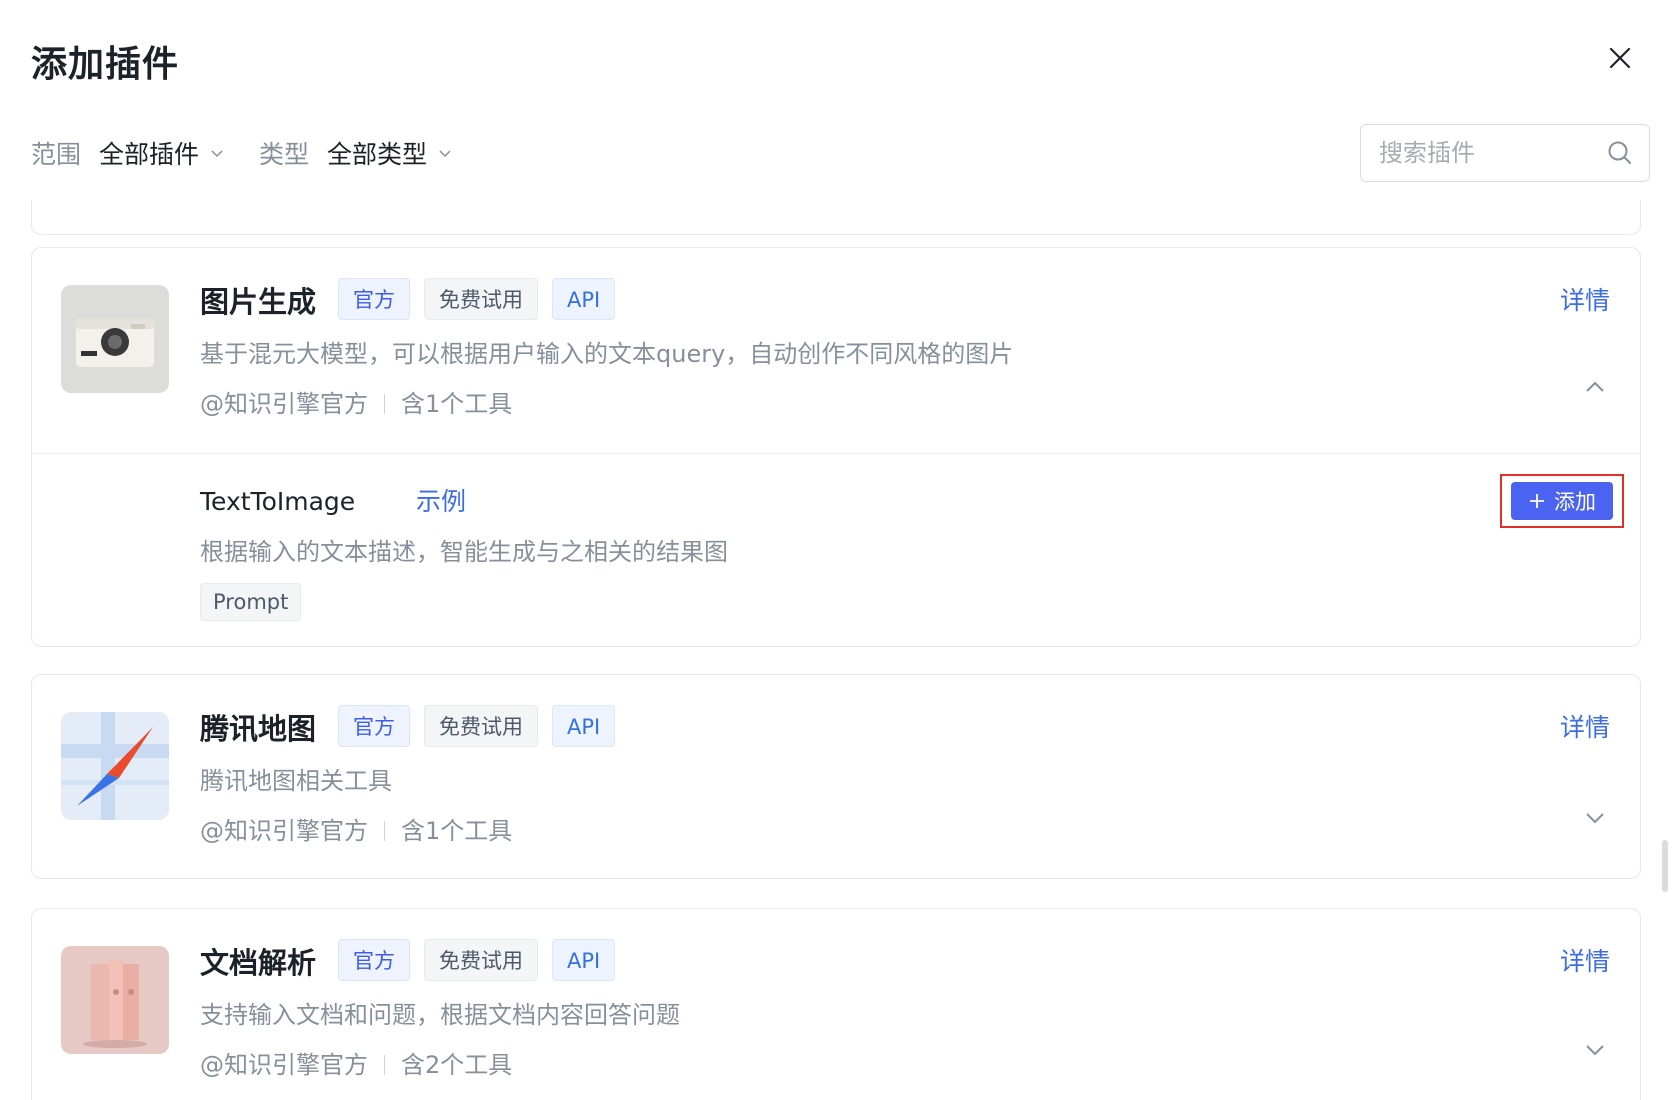  I want to click on map-compass-icon, so click(115, 766).